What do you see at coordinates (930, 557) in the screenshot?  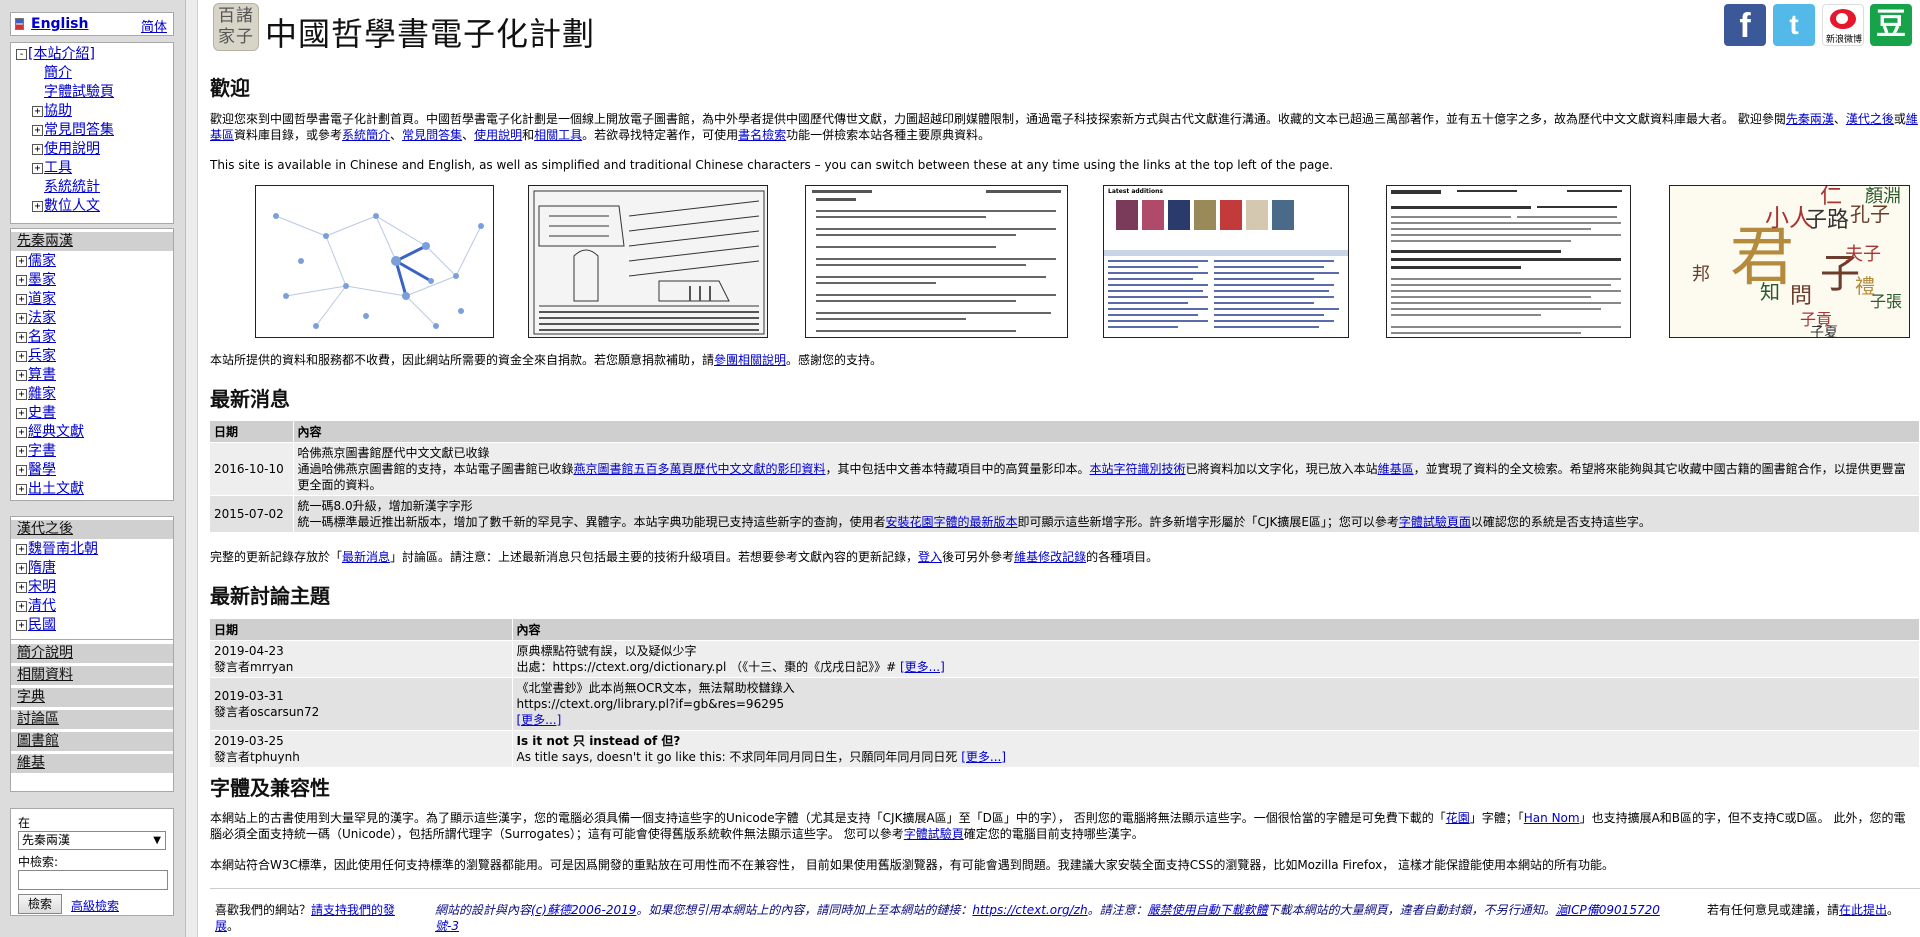 I see `login-link: 登入` at bounding box center [930, 557].